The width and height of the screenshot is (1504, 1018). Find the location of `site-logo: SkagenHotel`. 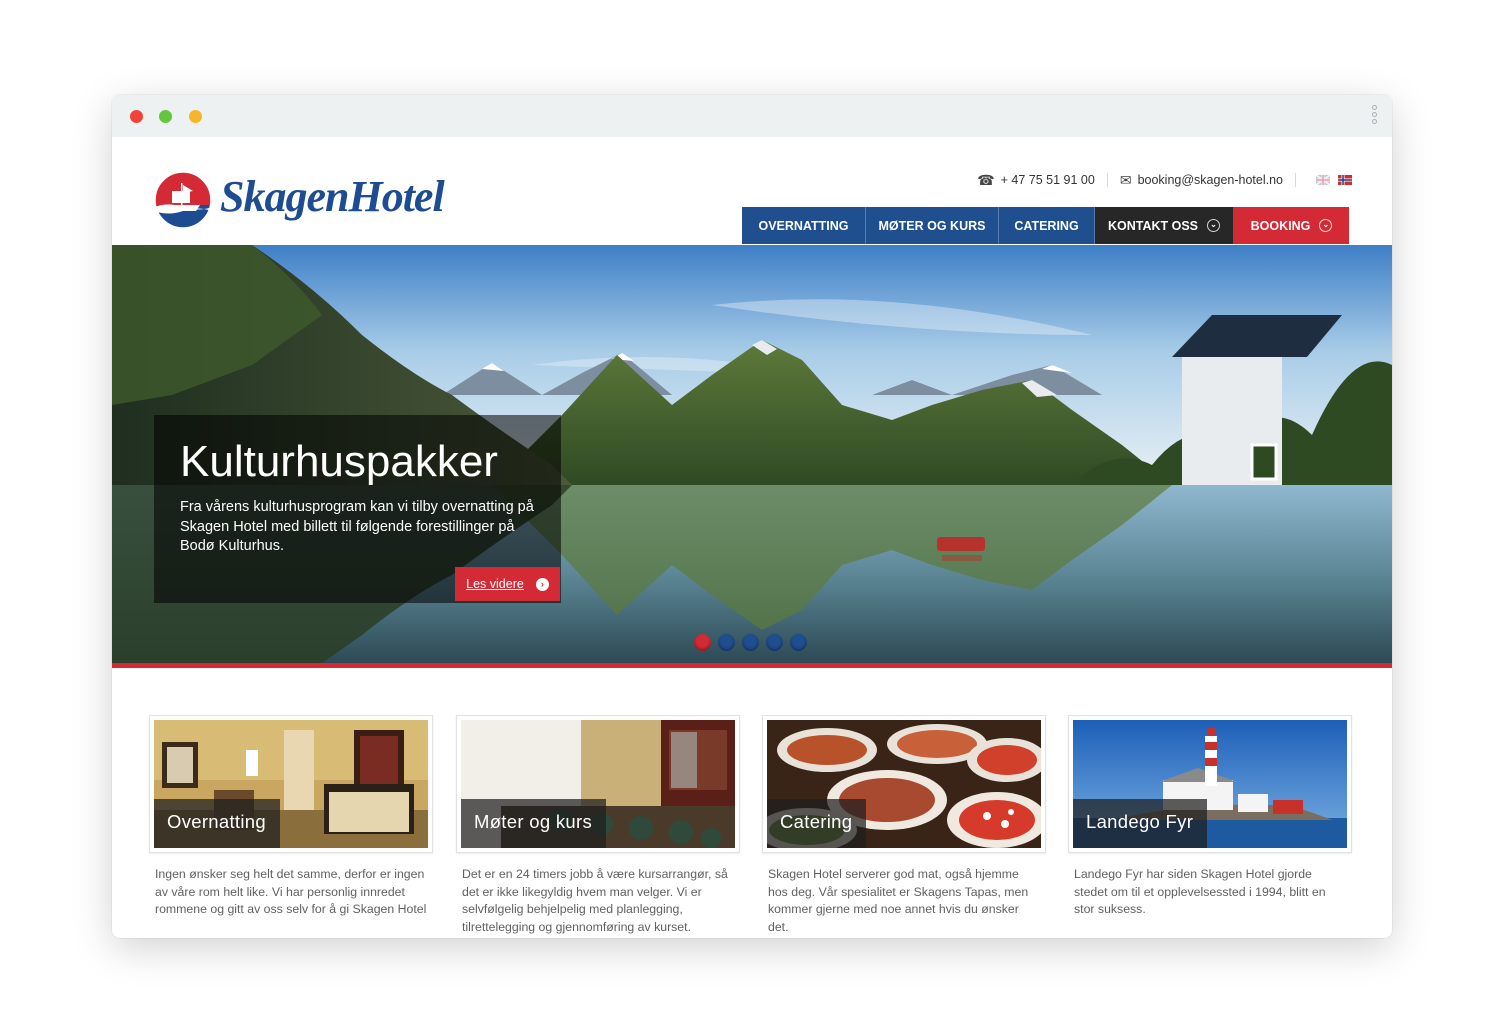

site-logo: SkagenHotel is located at coordinates (299, 200).